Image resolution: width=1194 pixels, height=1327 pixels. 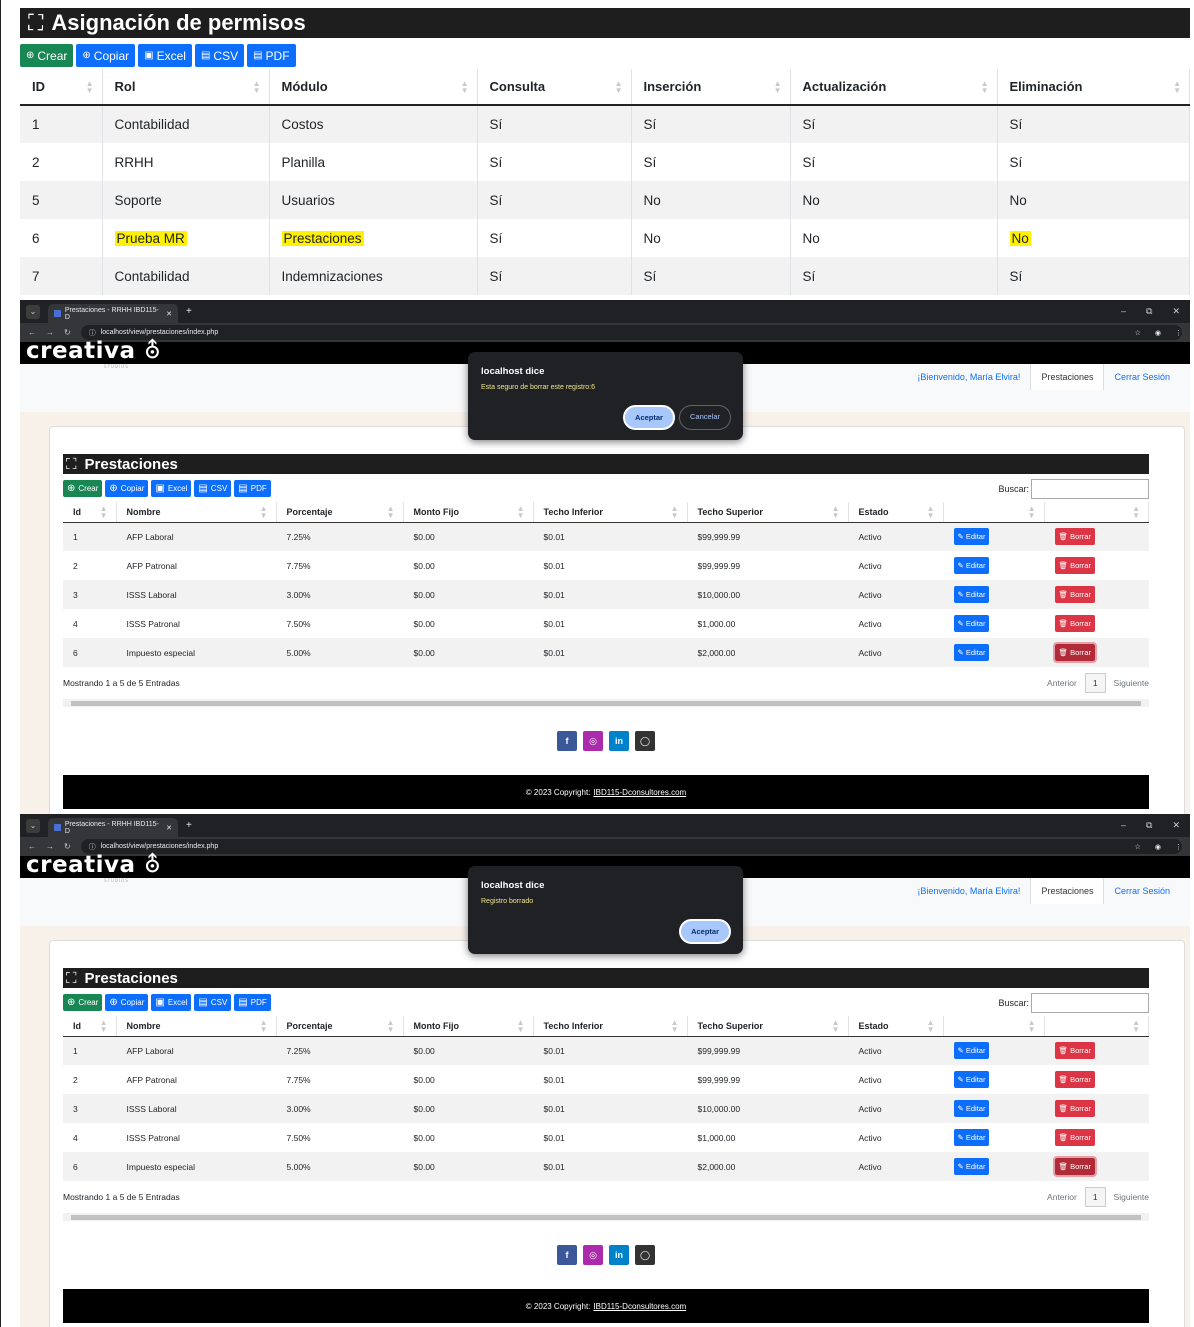 What do you see at coordinates (1138, 333) in the screenshot?
I see `bookmark-star-icon: ☆` at bounding box center [1138, 333].